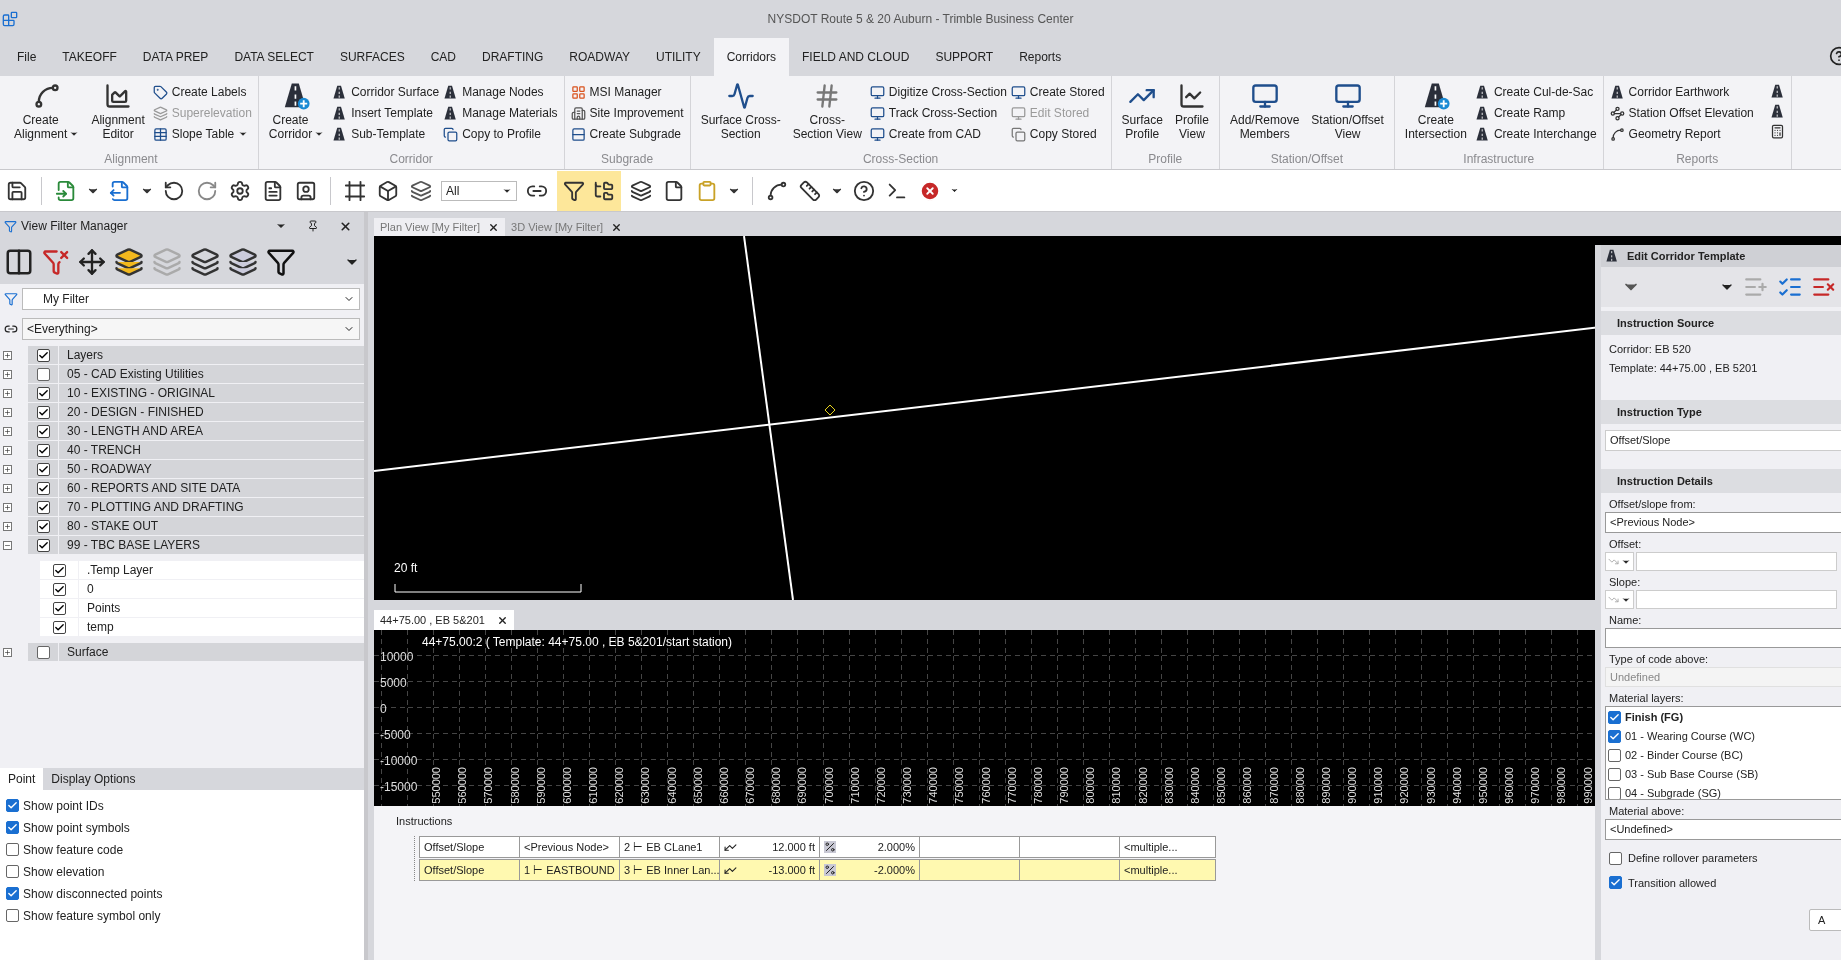 This screenshot has height=960, width=1841. Describe the element at coordinates (1191, 111) in the screenshot. I see `ribbon-button: Profile View` at that location.